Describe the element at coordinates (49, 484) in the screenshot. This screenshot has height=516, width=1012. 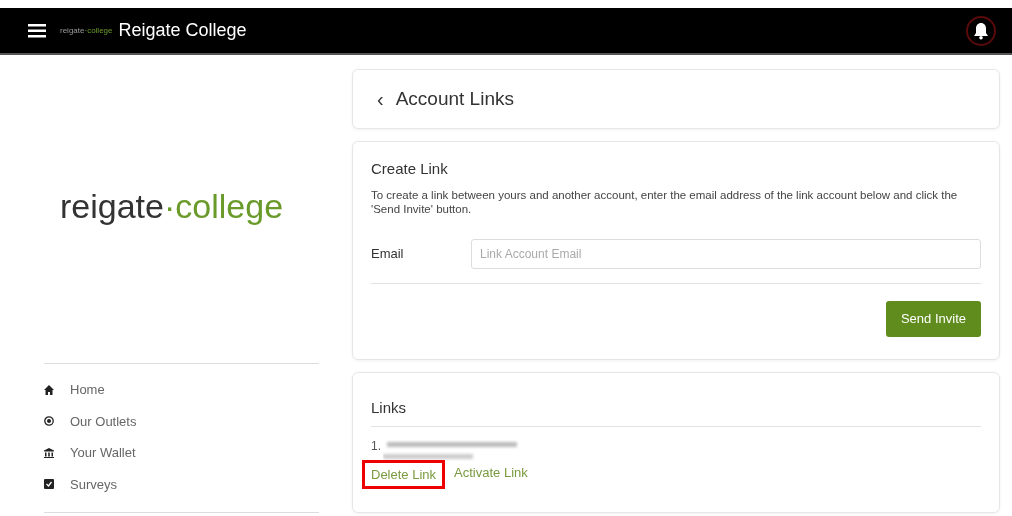
I see `checkbox-icon` at that location.